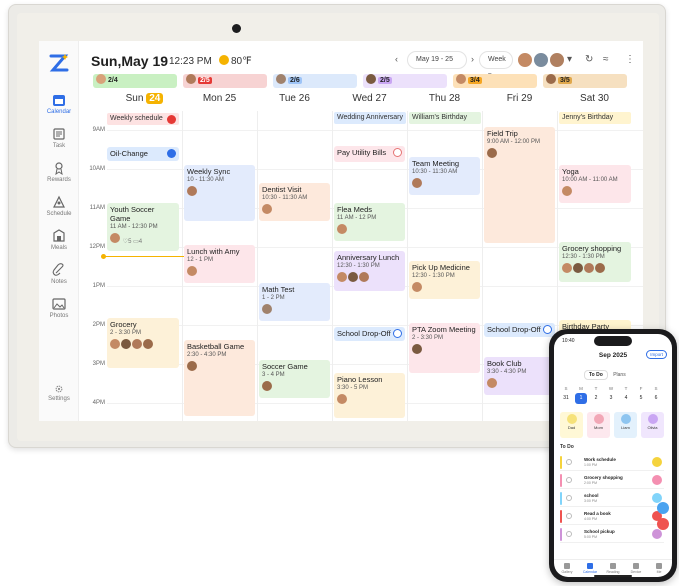 This screenshot has width=679, height=586. Describe the element at coordinates (596, 375) in the screenshot. I see `tab-todo: To Do` at that location.